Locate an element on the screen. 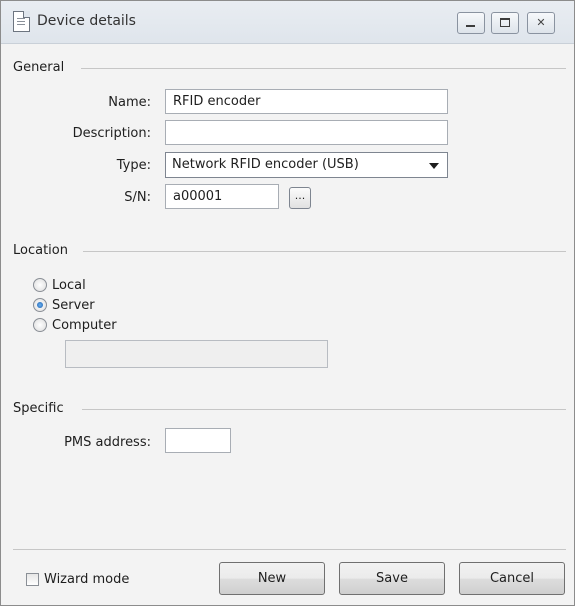 Image resolution: width=575 pixels, height=606 pixels. wizard-mode-checkbox is located at coordinates (32, 579).